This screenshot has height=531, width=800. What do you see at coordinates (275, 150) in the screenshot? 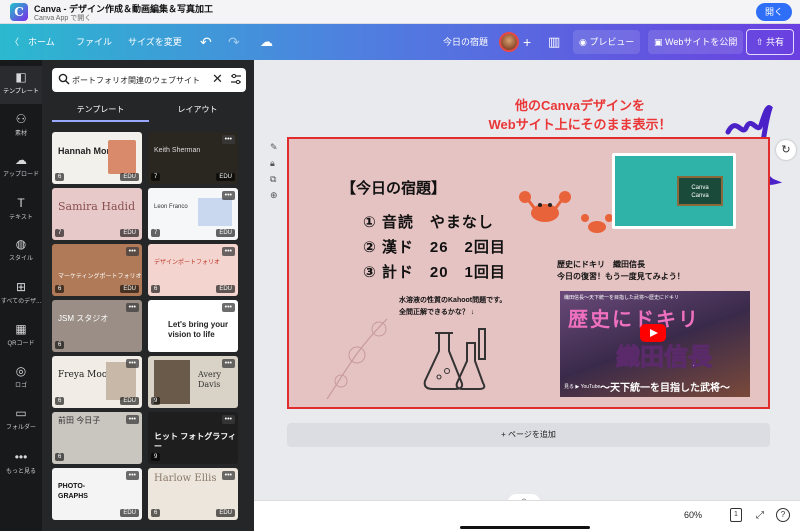
I see `note-icon: ✎` at bounding box center [275, 150].